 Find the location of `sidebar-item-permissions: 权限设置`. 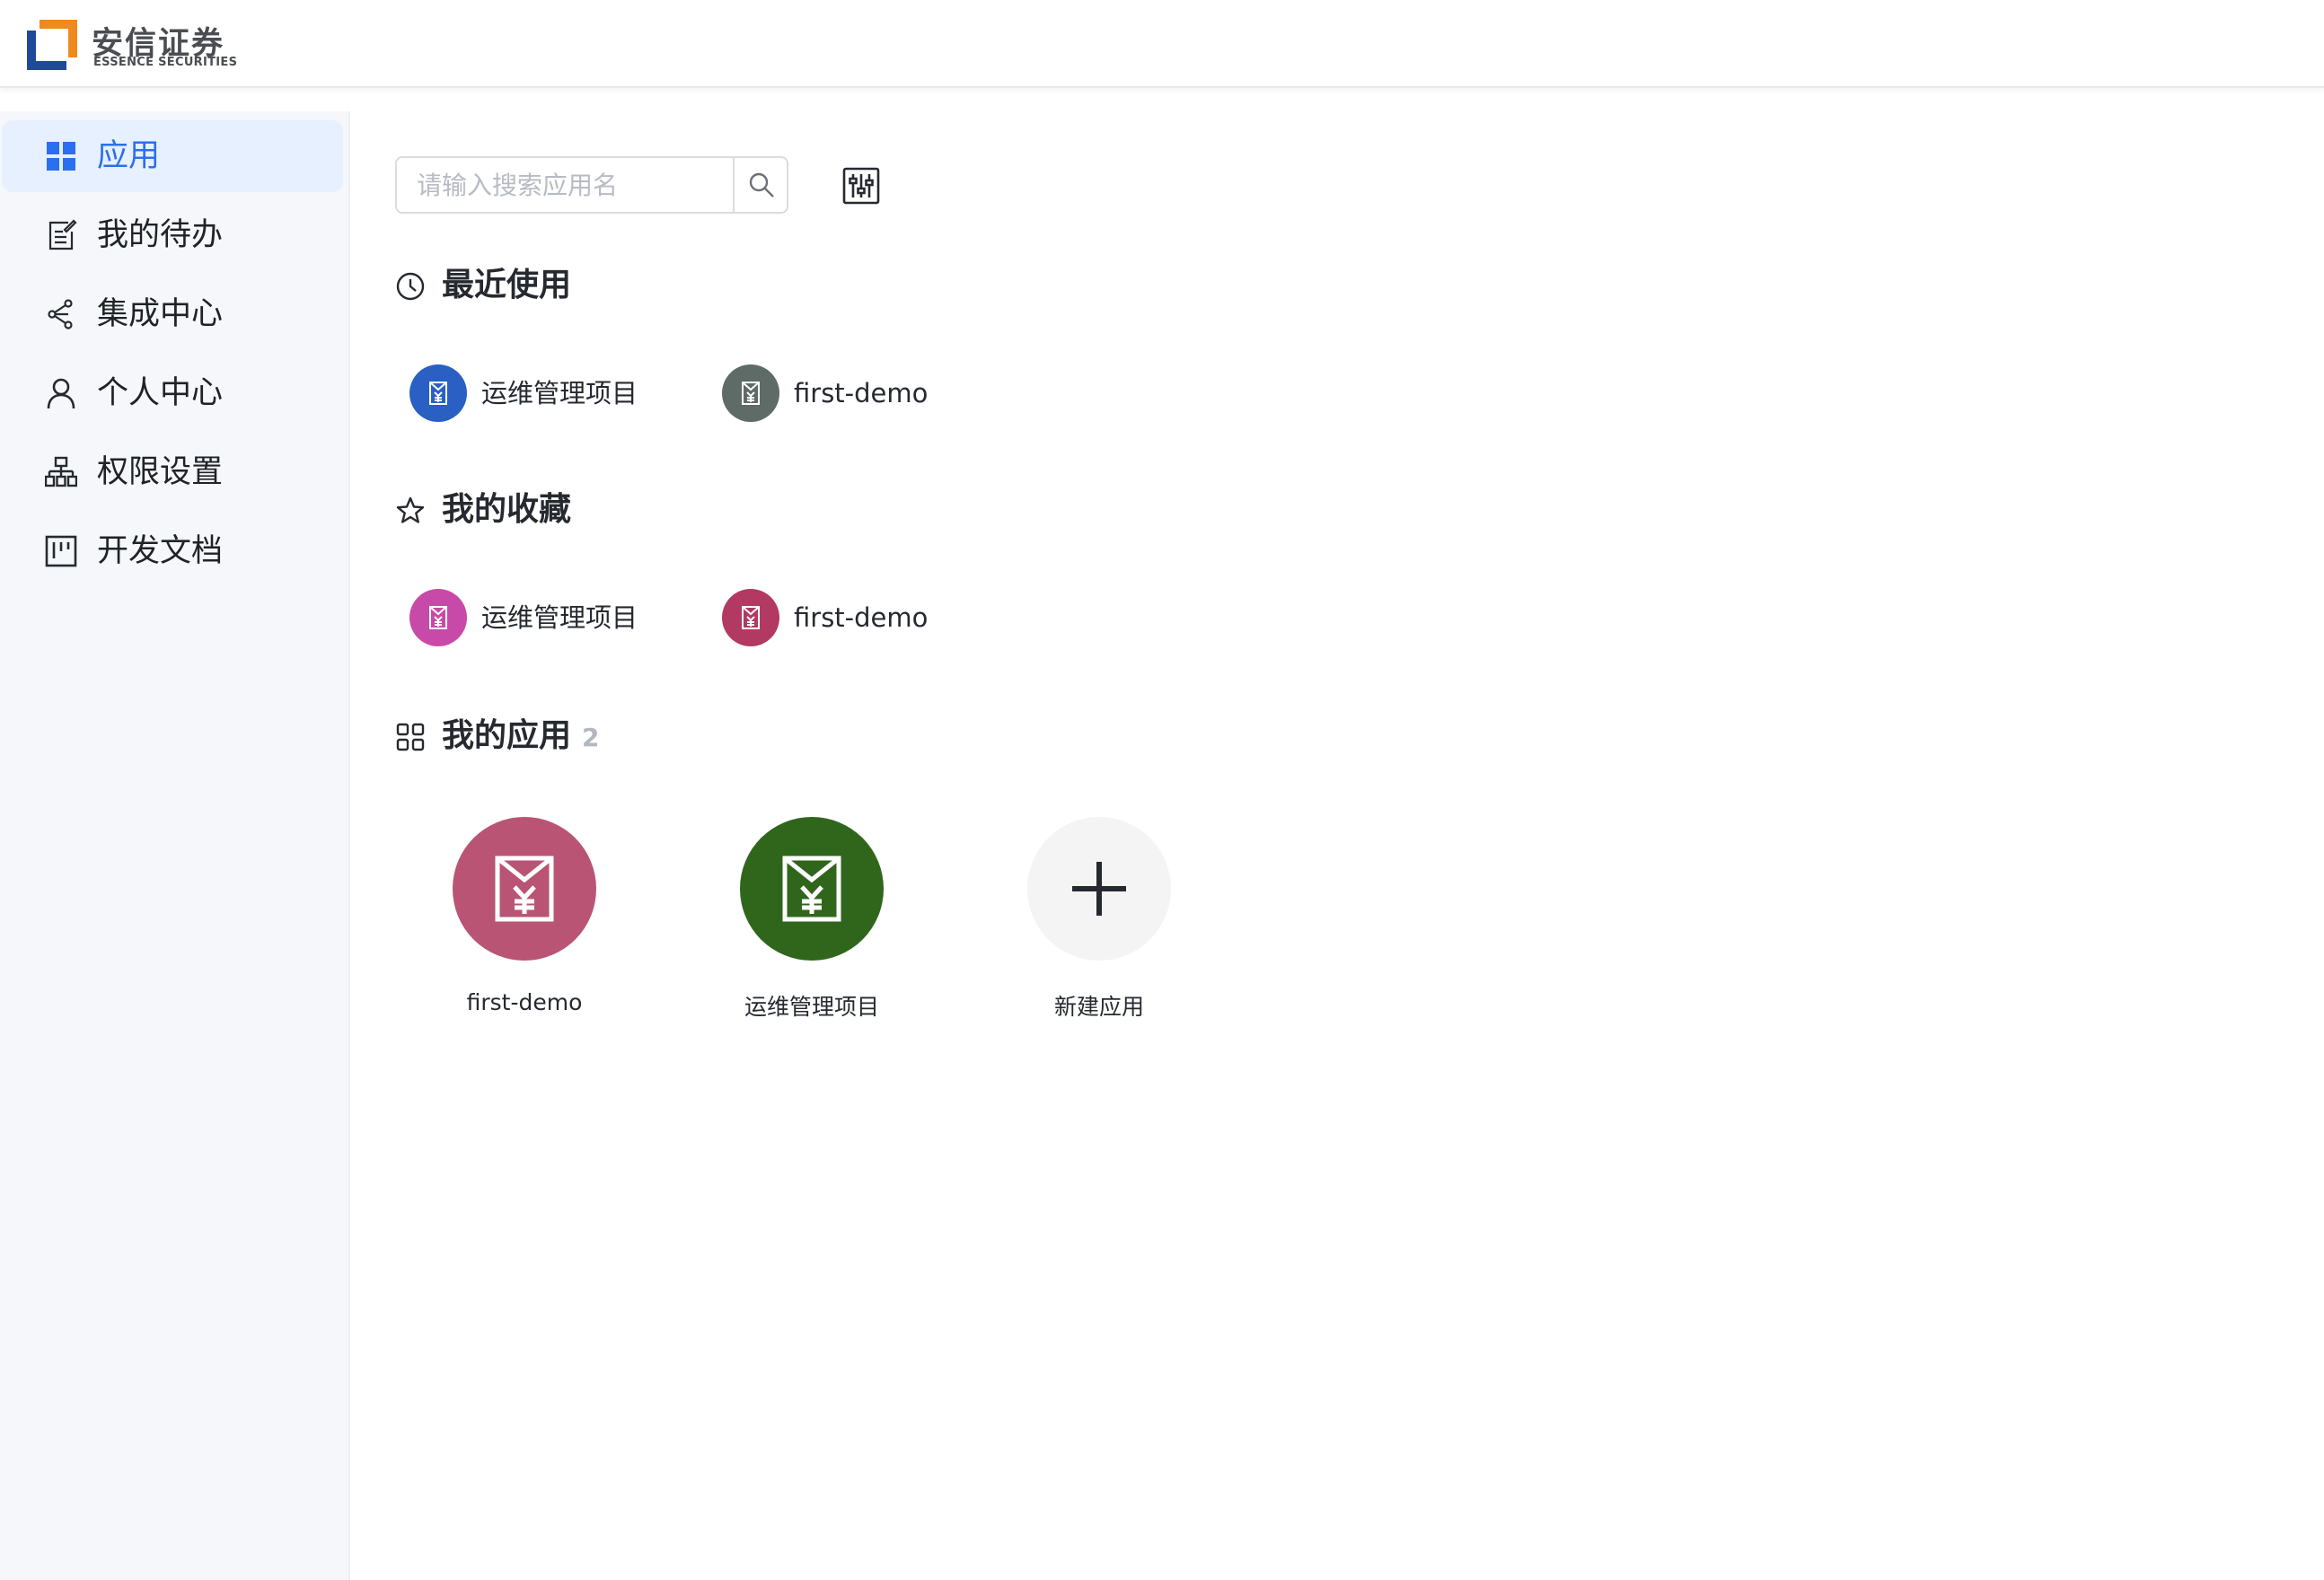

sidebar-item-permissions: 权限设置 is located at coordinates (172, 472).